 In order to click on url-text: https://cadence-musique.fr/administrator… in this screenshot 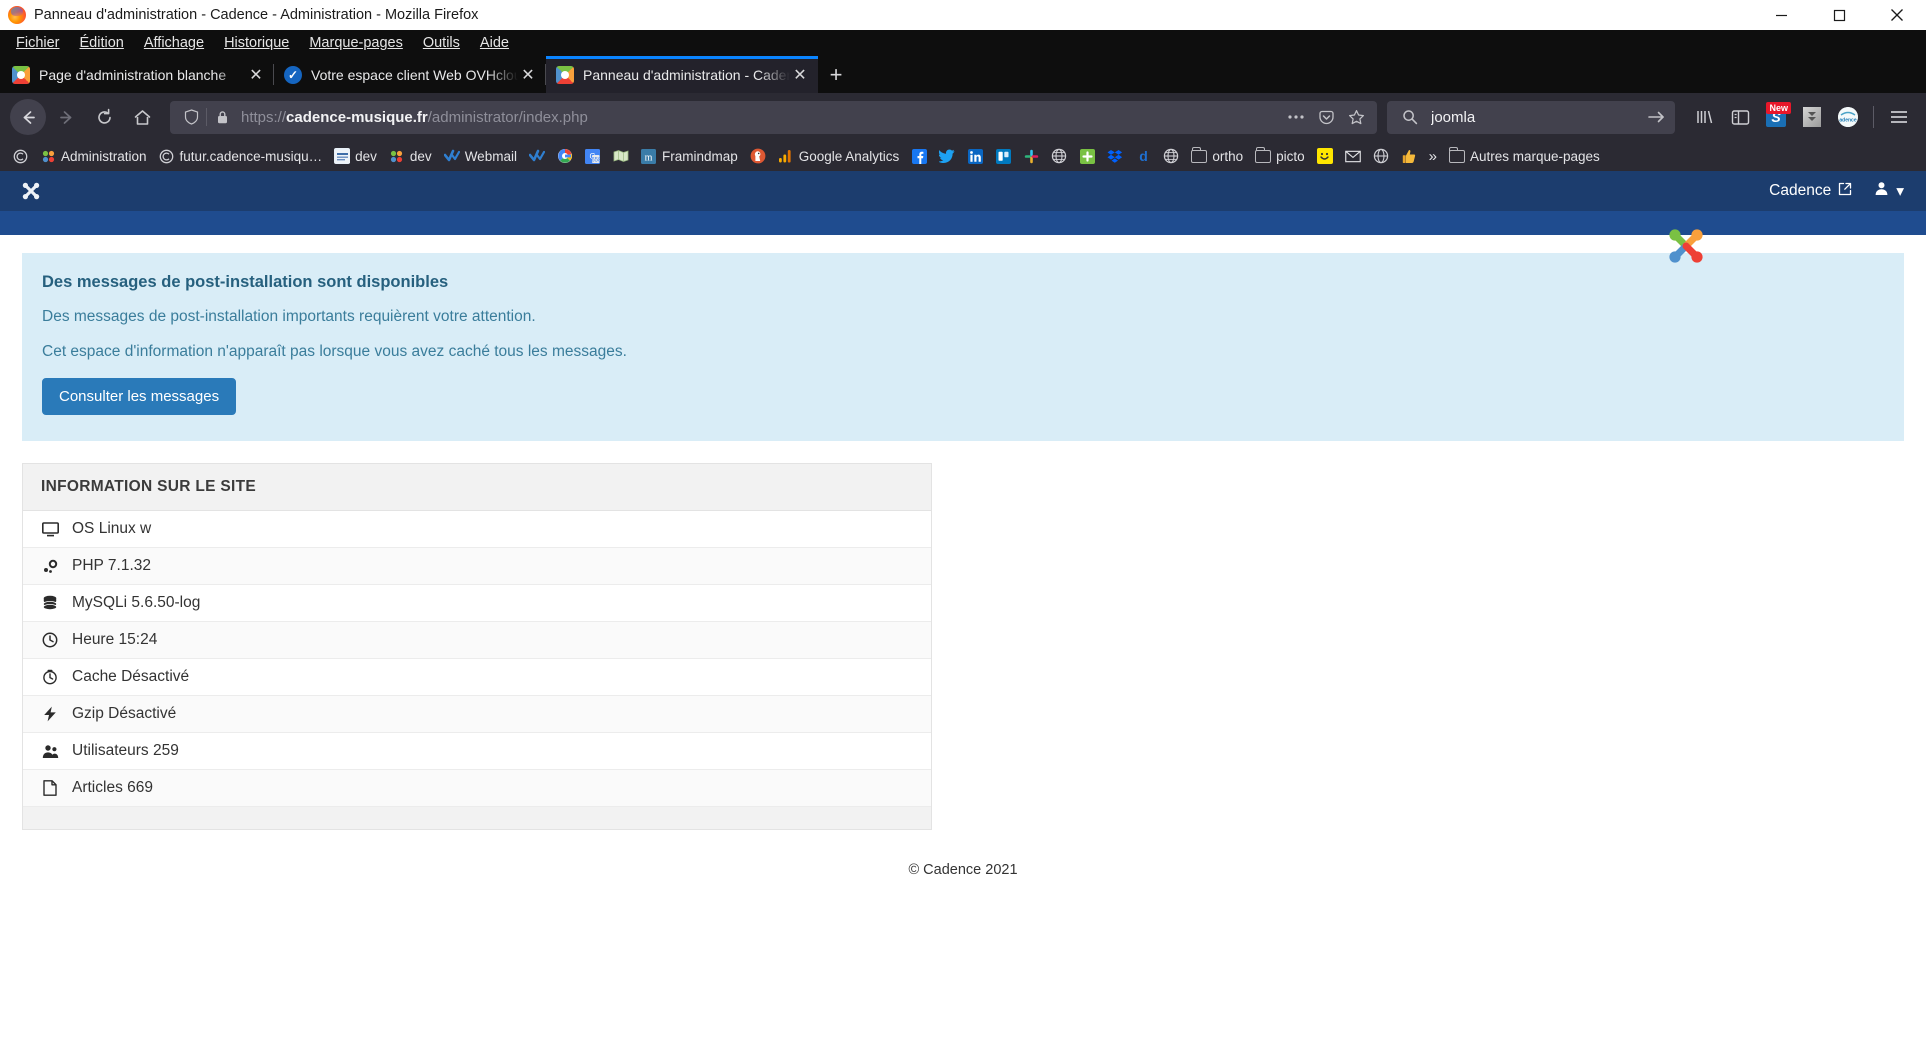, I will do `click(759, 117)`.